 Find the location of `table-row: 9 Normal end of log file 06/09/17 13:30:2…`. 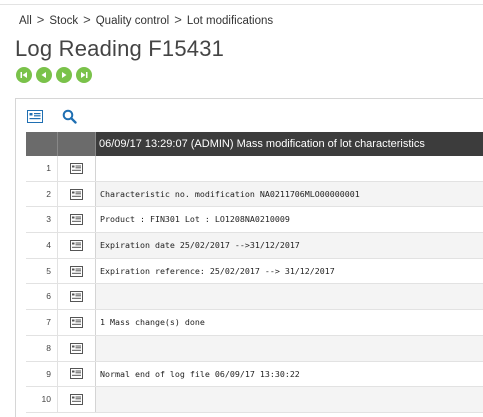

table-row: 9 Normal end of log file 06/09/17 13:30:2… is located at coordinates (254, 374).